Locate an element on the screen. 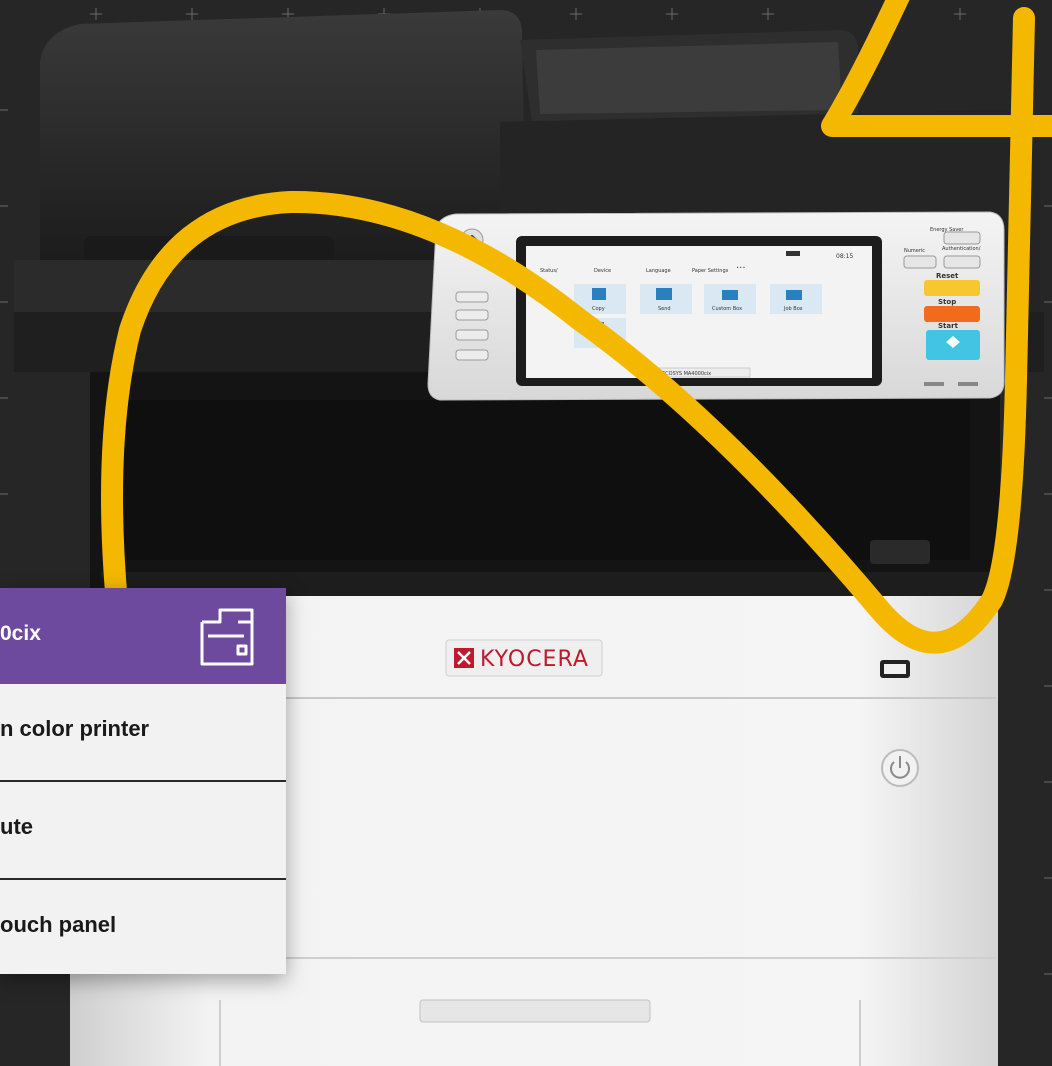  printer-icon is located at coordinates (227, 637).